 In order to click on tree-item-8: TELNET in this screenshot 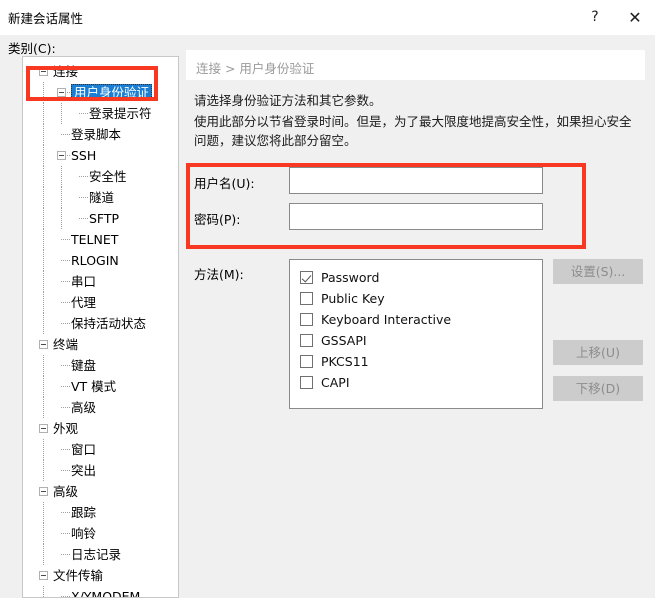, I will do `click(100, 239)`.